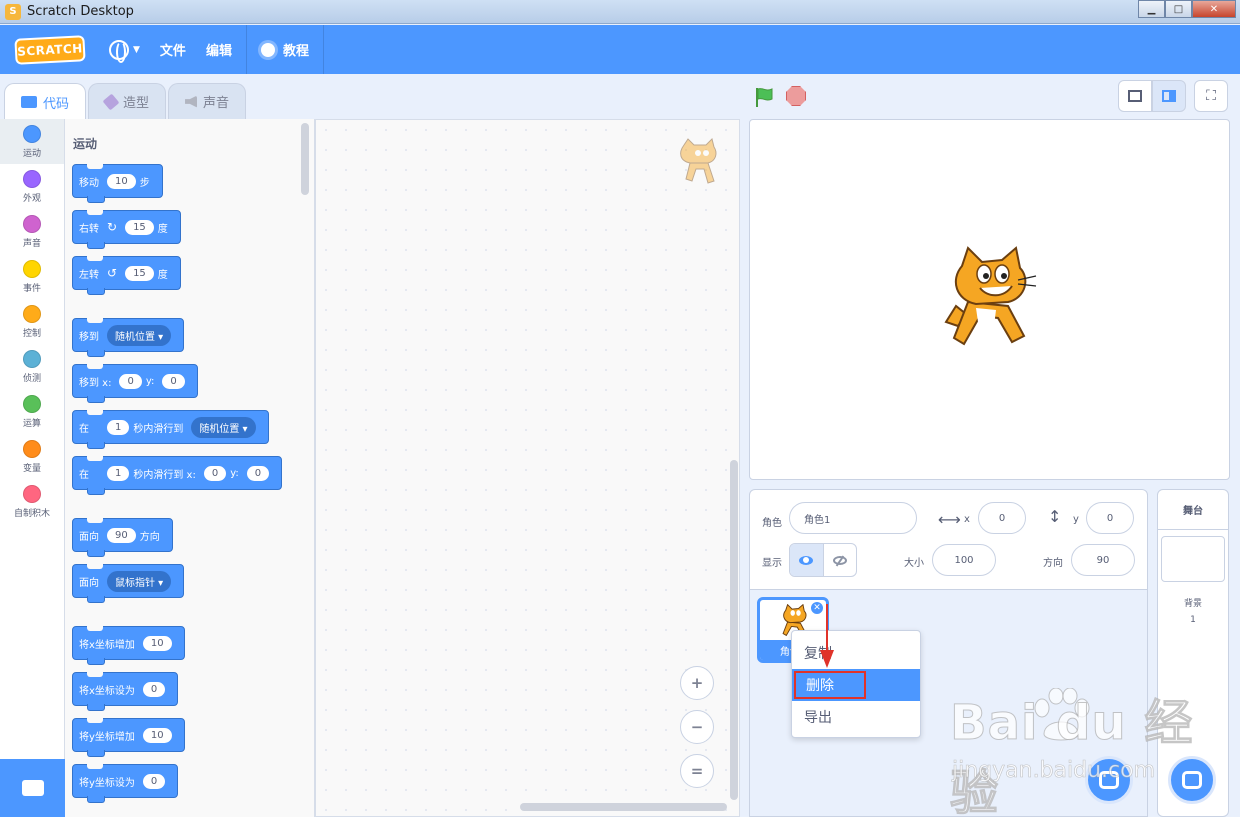  Describe the element at coordinates (32, 141) in the screenshot. I see `category-motion: 运动` at that location.